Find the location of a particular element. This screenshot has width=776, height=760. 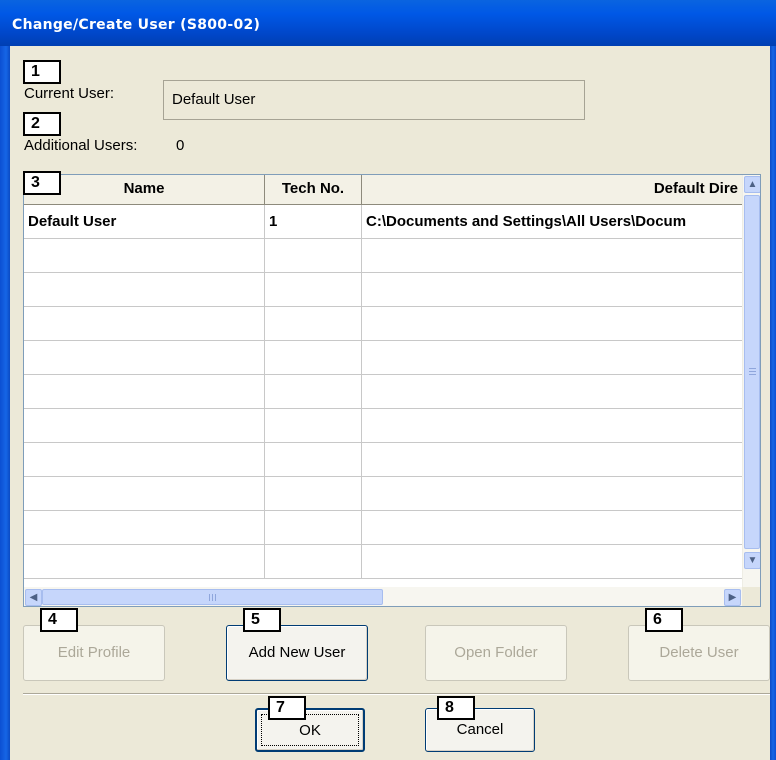

vertical-scrollbar: ▲ ▼ is located at coordinates (751, 381).